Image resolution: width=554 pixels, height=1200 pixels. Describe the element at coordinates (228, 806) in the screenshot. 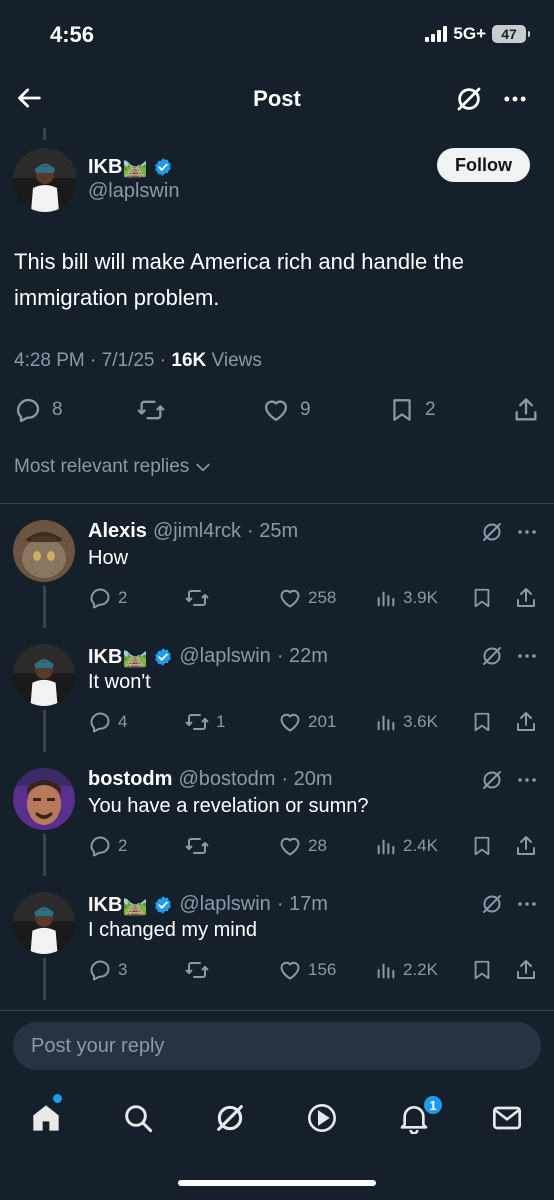

I see `reply-text: You have a revelation or sumn?` at that location.